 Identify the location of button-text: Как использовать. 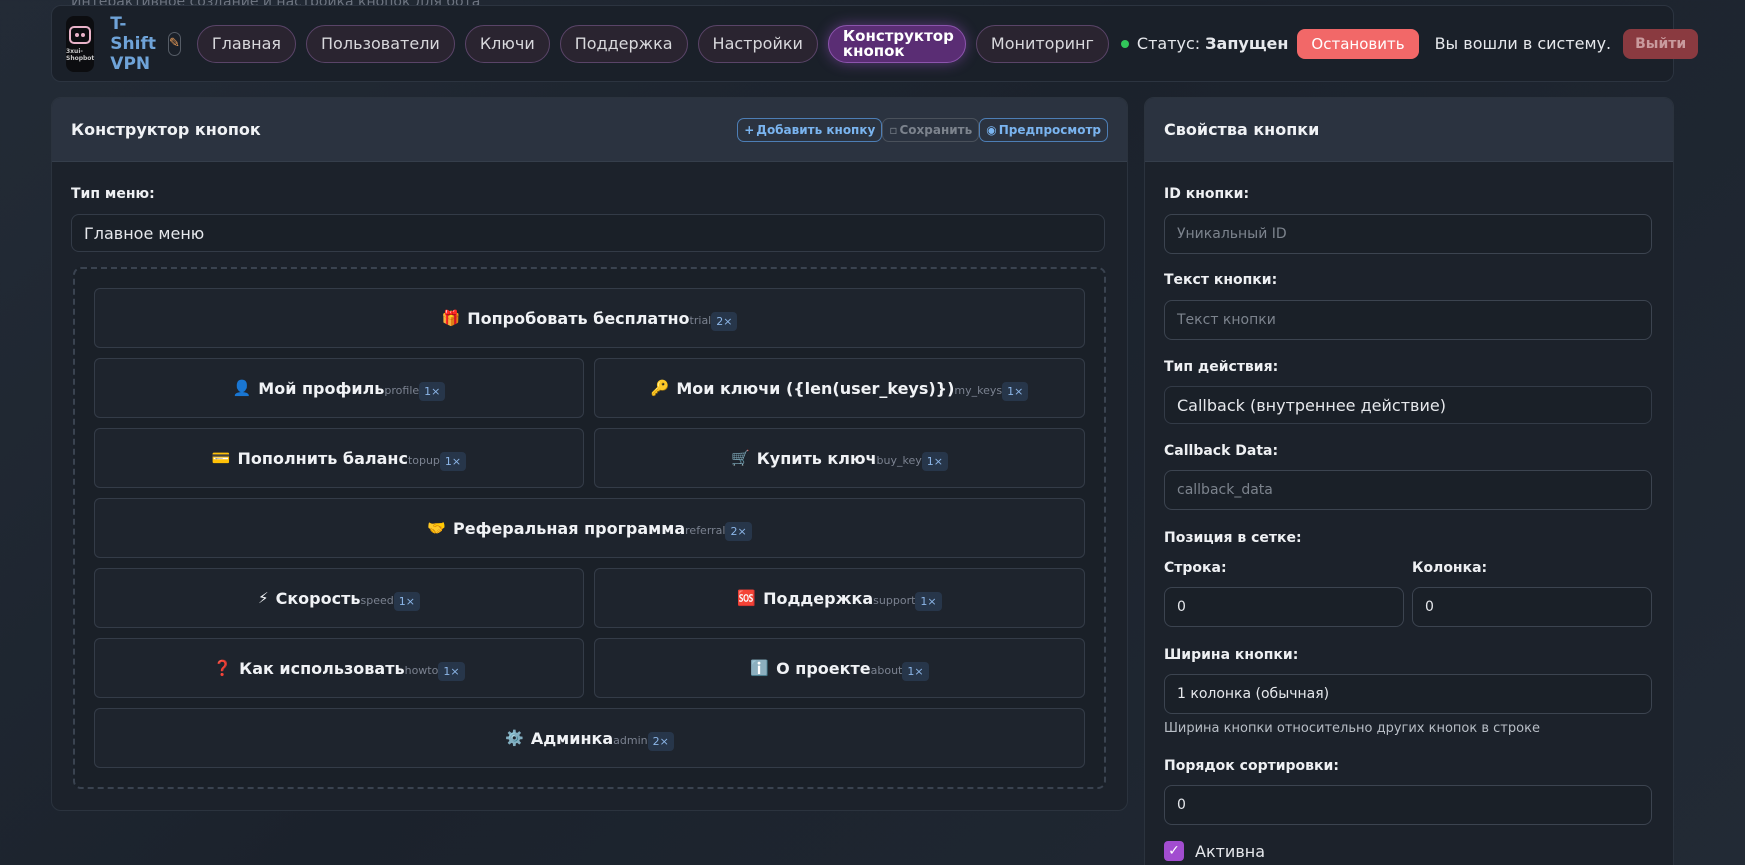
(322, 668).